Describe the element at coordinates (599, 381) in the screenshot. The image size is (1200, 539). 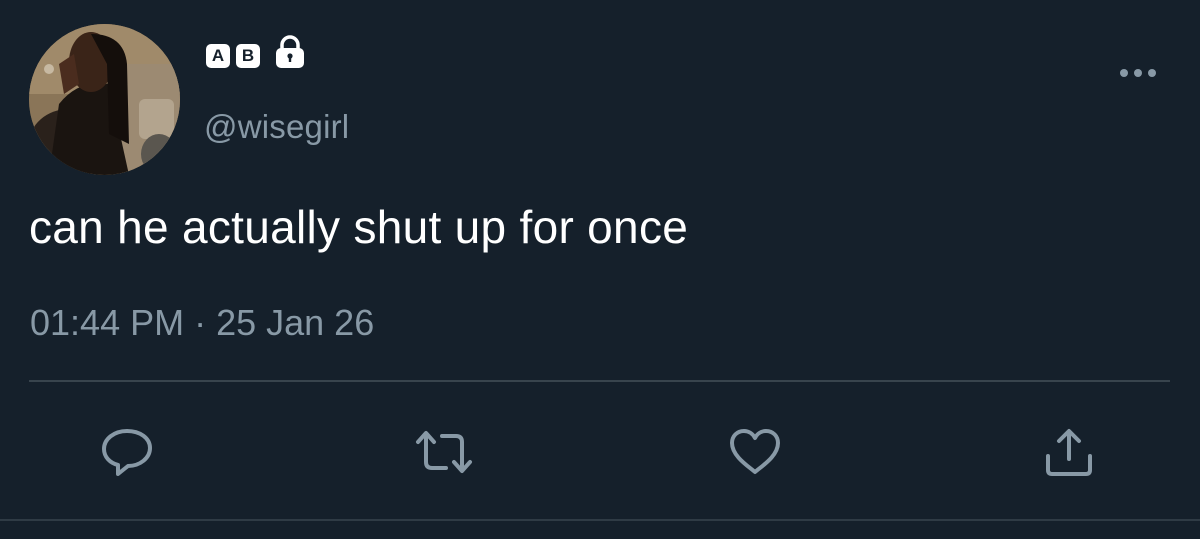
I see `divider` at that location.